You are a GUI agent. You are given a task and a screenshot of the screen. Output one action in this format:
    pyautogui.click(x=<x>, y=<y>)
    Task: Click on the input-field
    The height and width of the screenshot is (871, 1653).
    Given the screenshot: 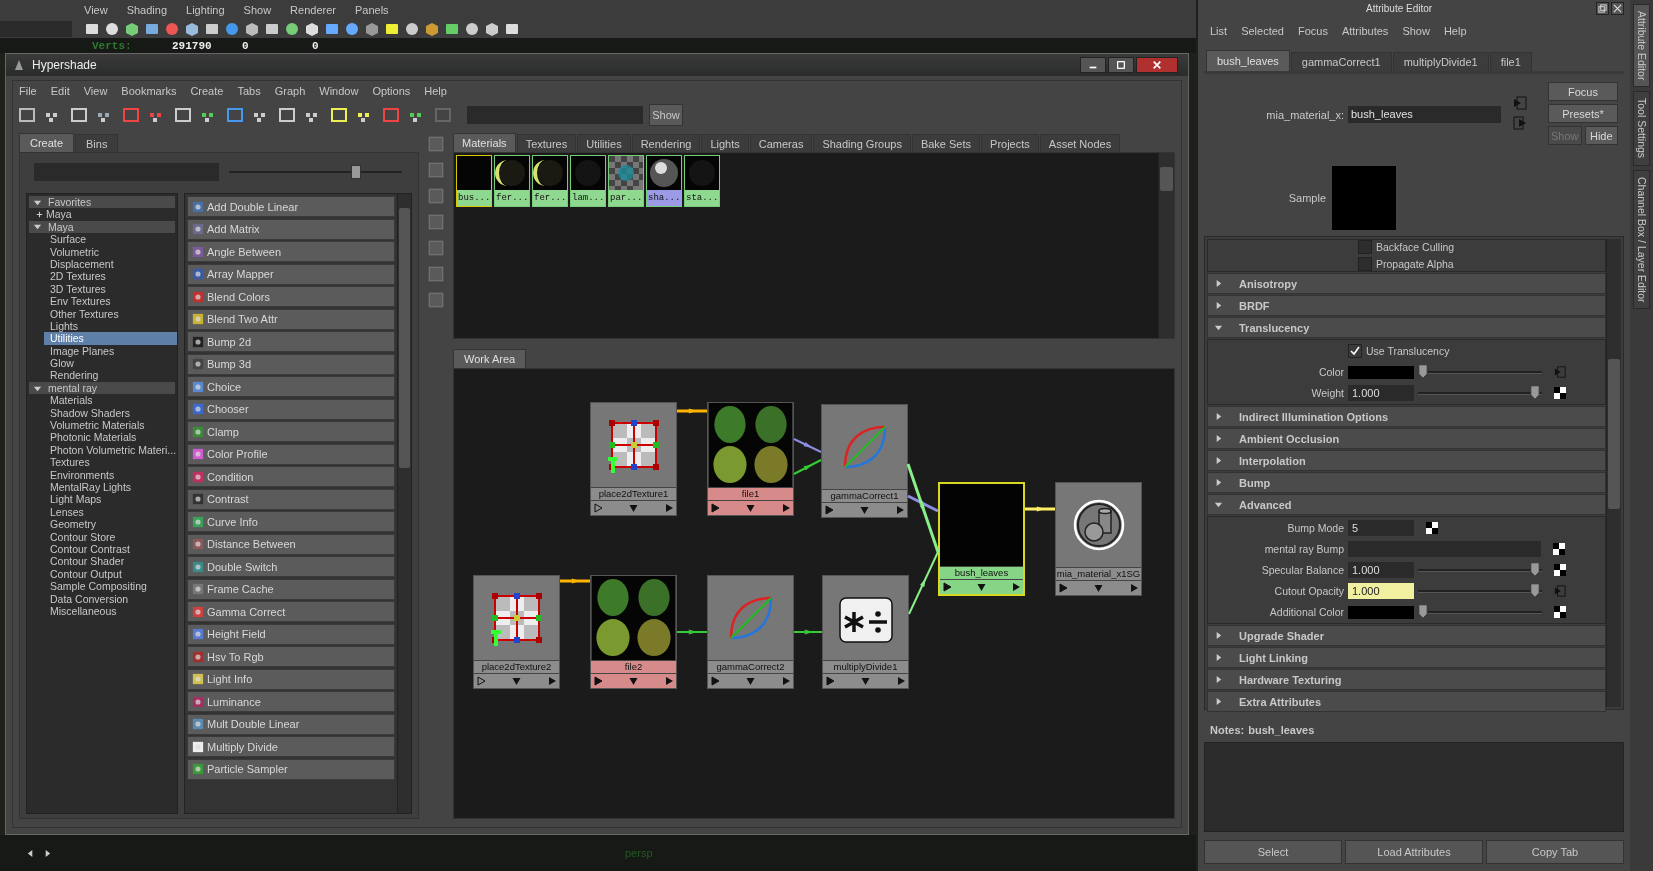 What is the action you would take?
    pyautogui.click(x=36, y=29)
    